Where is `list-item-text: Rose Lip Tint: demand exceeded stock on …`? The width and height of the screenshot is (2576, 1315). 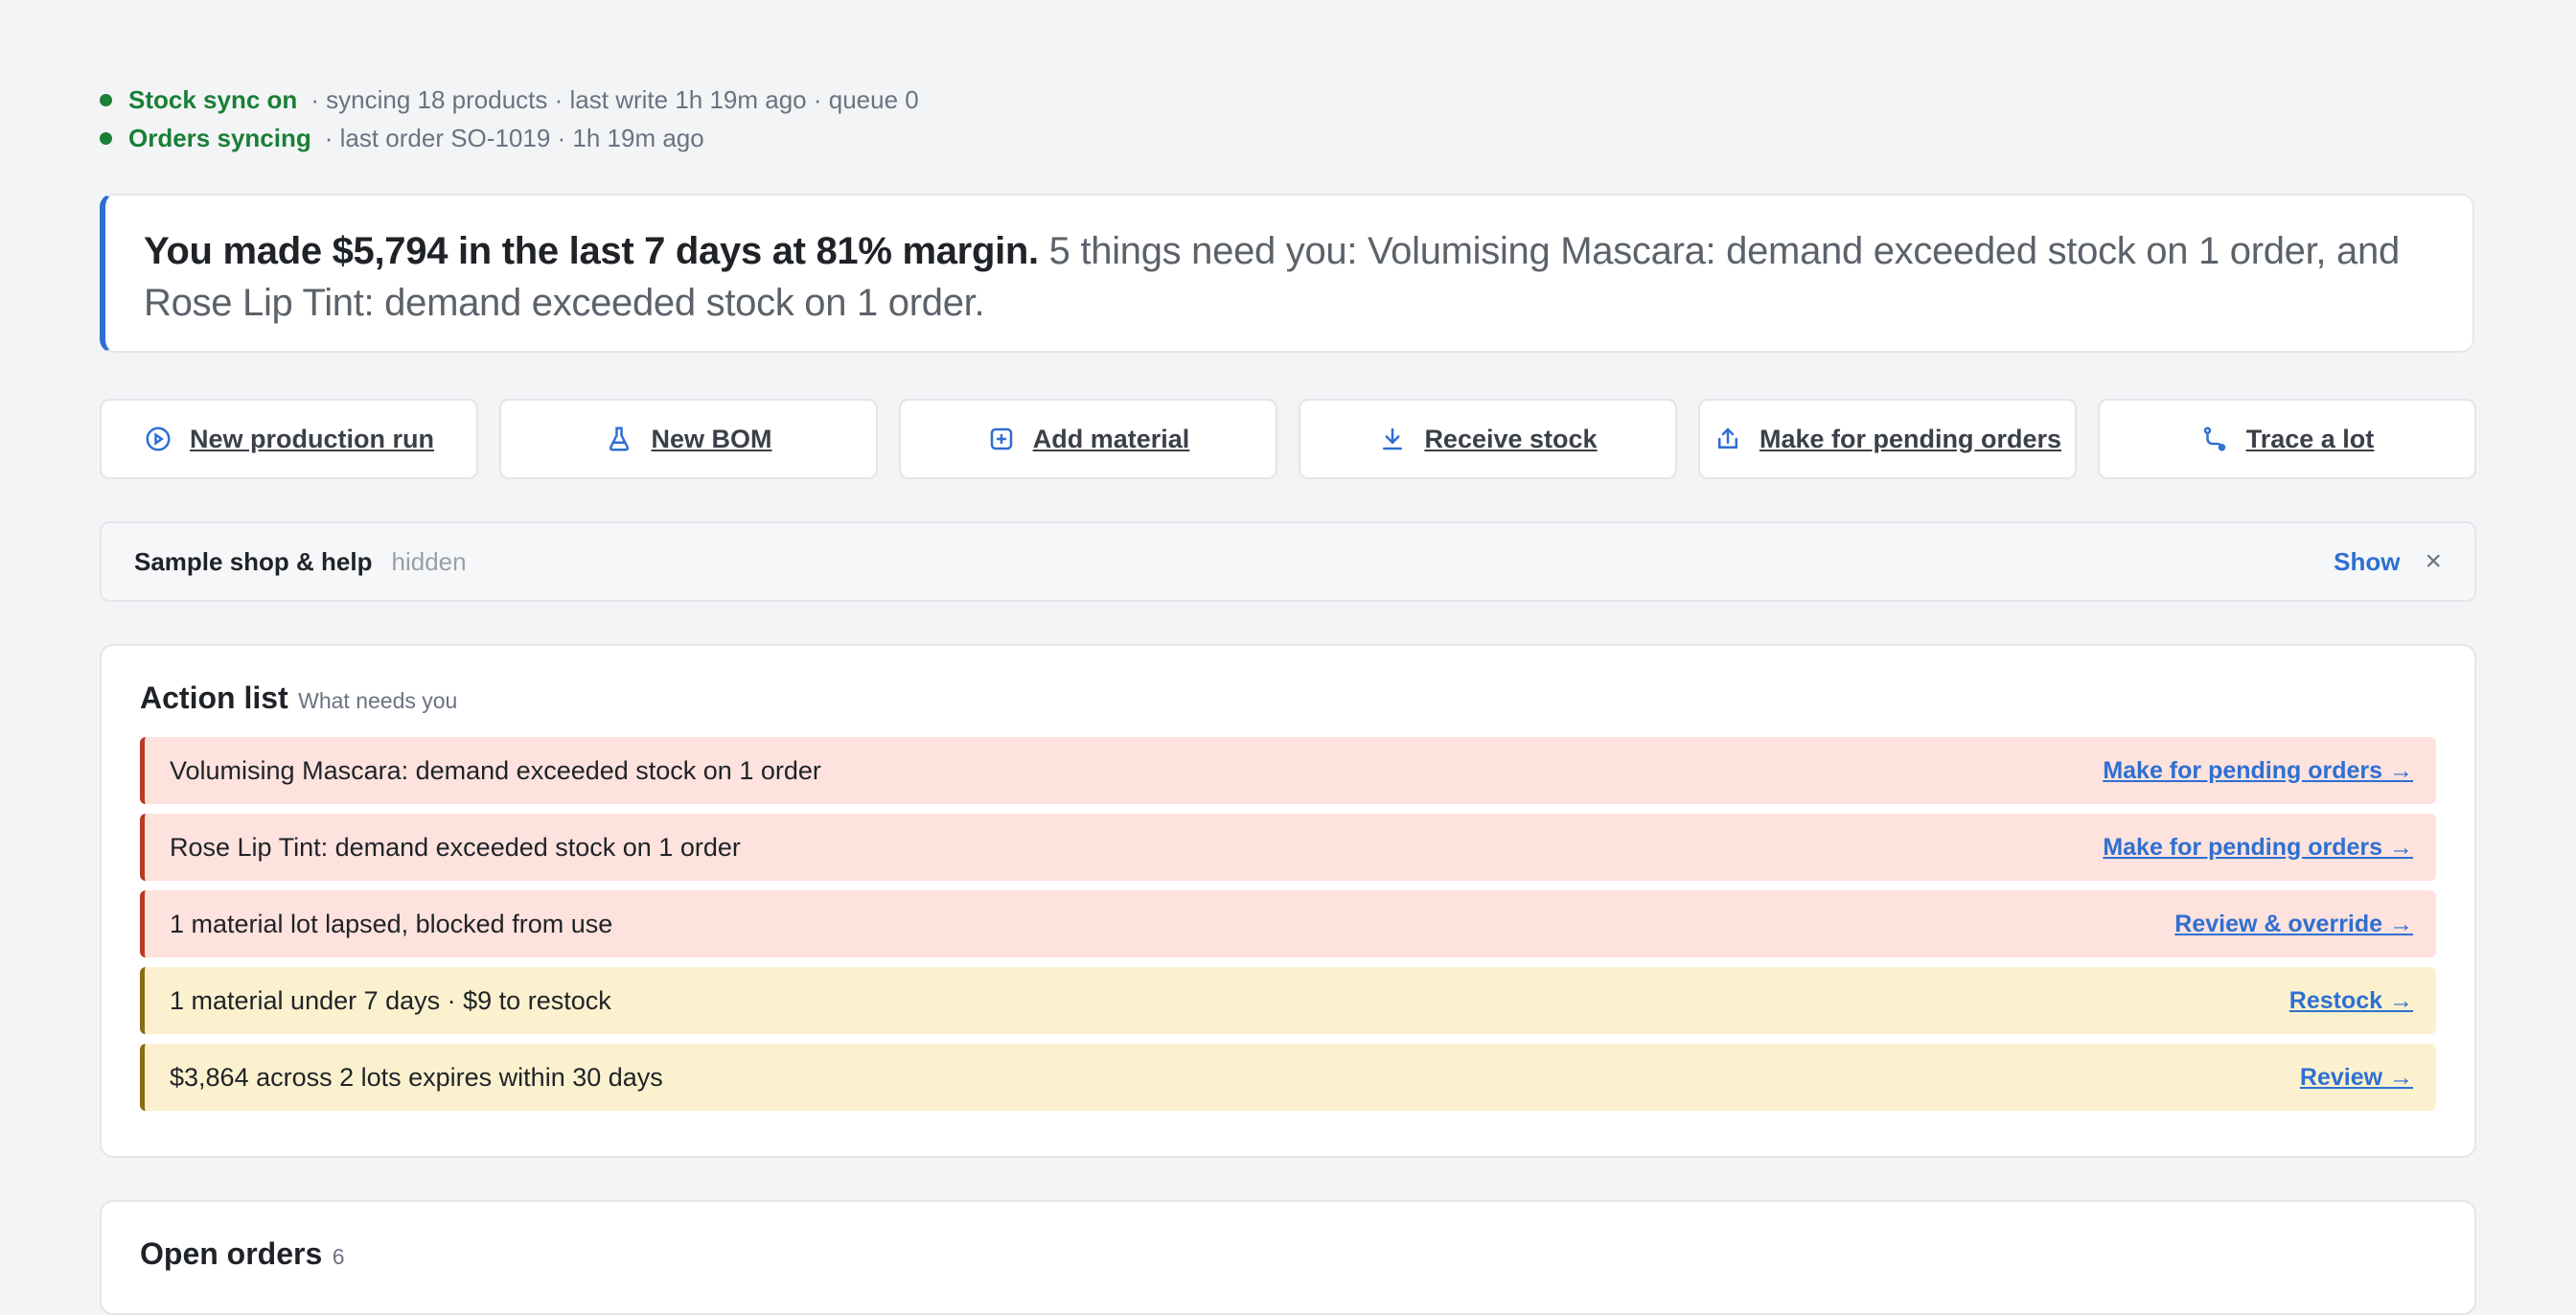
list-item-text: Rose Lip Tint: demand exceeded stock on … is located at coordinates (455, 847).